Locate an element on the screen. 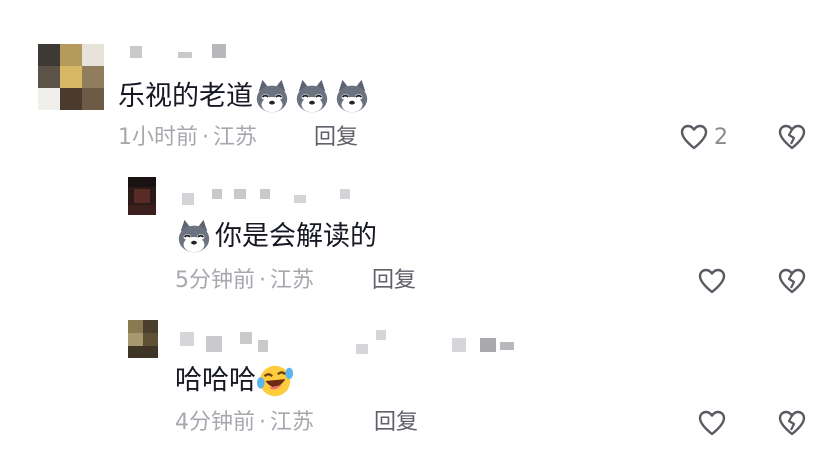 The image size is (830, 472). comment-meta: 1小时前 · 江苏 is located at coordinates (187, 138).